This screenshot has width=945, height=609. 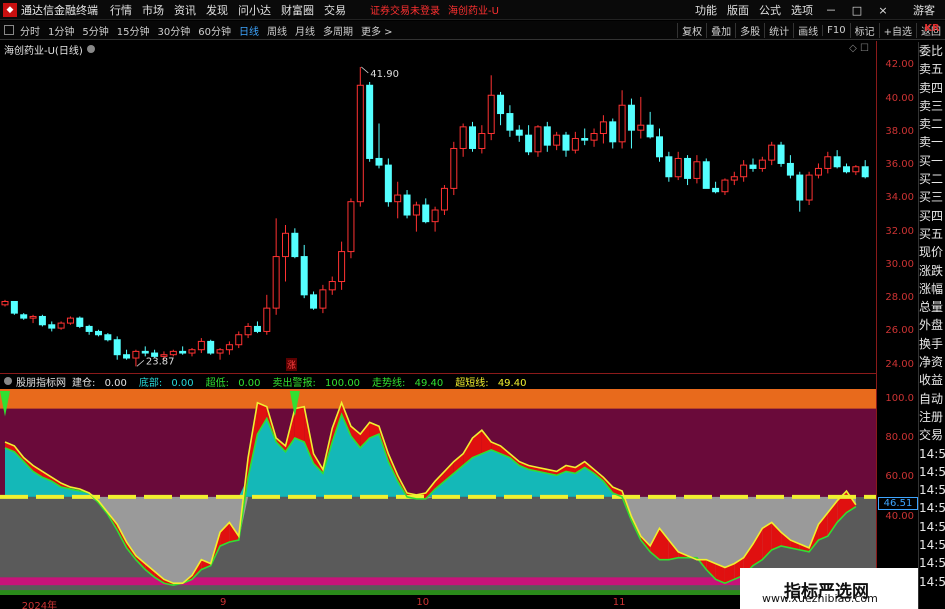 What do you see at coordinates (9, 30) in the screenshot?
I see `panel-toggle-icon` at bounding box center [9, 30].